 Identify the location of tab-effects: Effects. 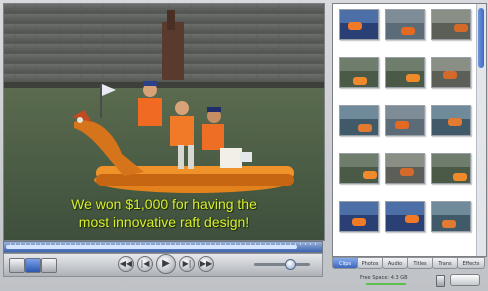
(471, 263).